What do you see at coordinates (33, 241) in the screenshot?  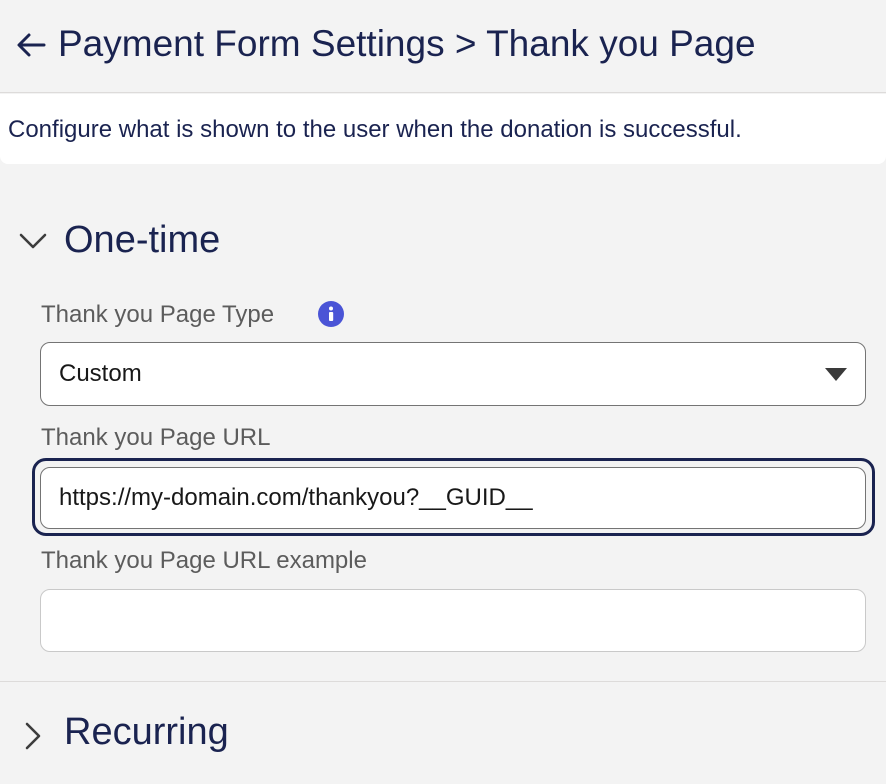 I see `chevron-down-icon` at bounding box center [33, 241].